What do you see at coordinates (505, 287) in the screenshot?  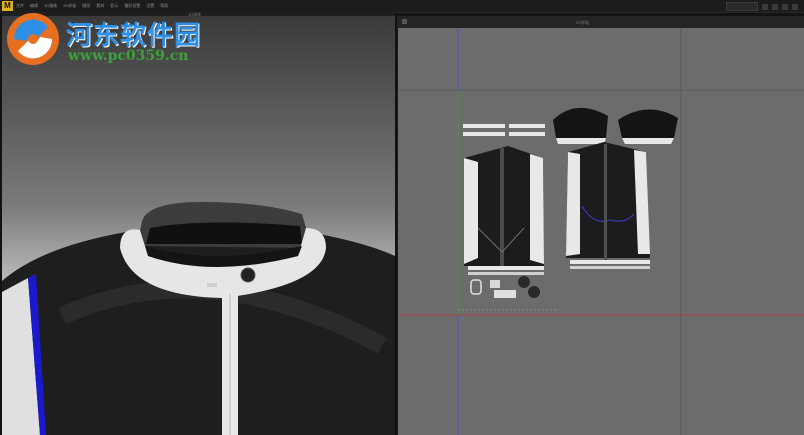 I see `small-parts-patterns` at bounding box center [505, 287].